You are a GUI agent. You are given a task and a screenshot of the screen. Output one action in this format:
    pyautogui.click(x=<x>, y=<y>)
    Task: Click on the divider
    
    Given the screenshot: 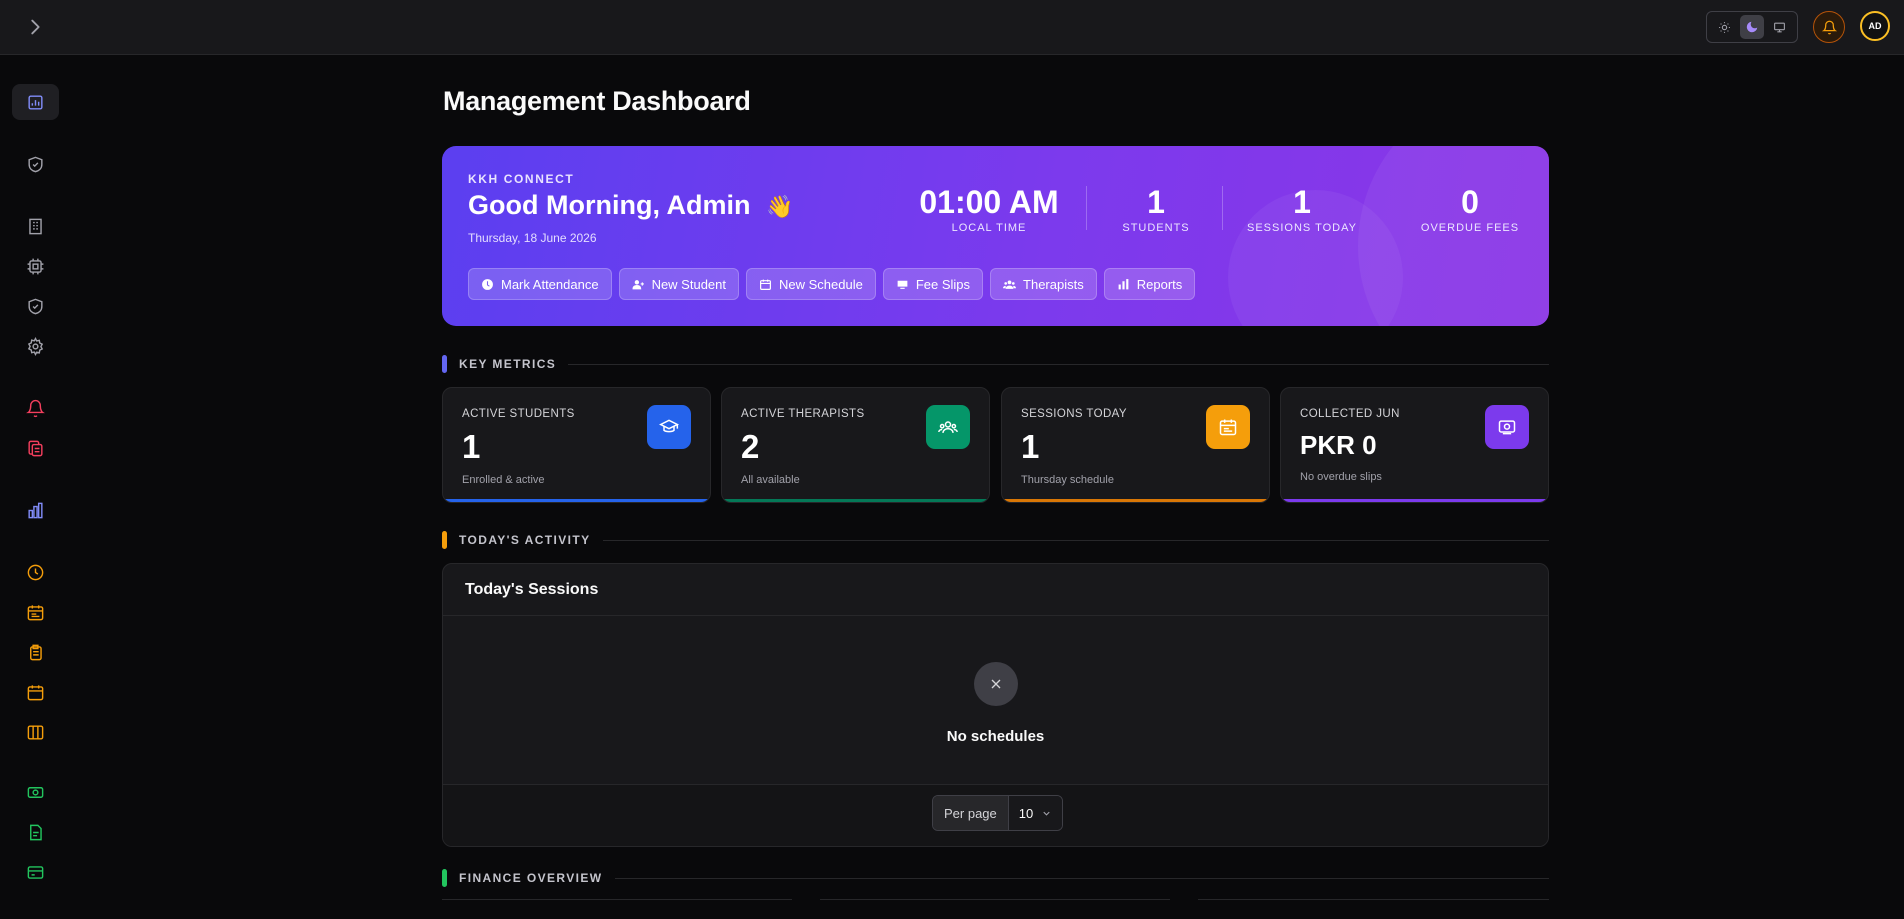 What is the action you would take?
    pyautogui.click(x=1086, y=208)
    